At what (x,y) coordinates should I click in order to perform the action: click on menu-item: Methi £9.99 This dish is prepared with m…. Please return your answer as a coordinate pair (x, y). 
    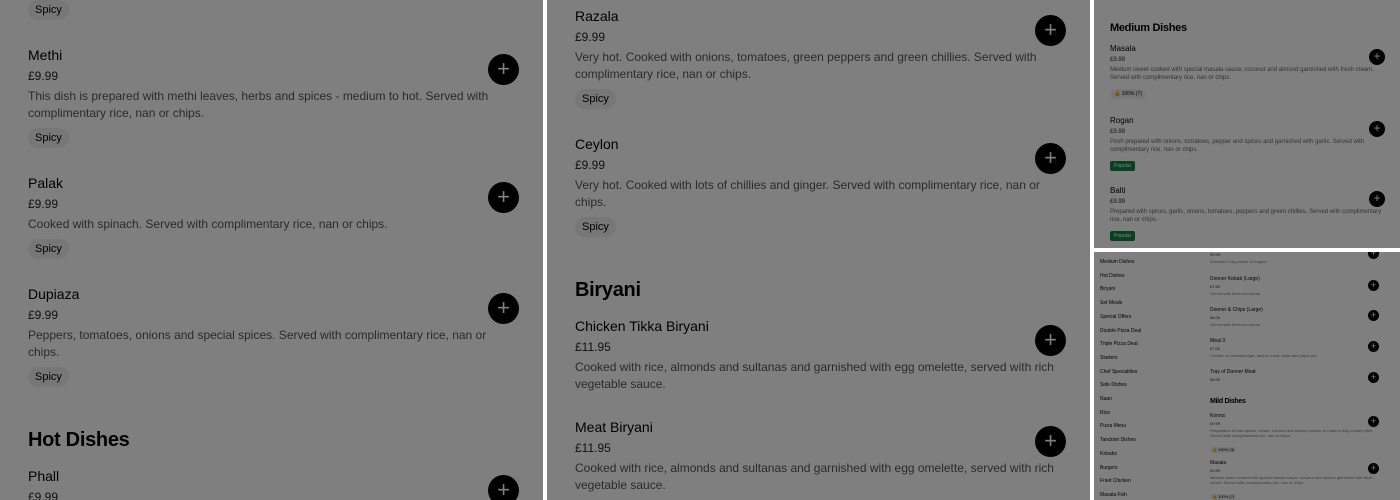
    Looking at the image, I should click on (263, 97).